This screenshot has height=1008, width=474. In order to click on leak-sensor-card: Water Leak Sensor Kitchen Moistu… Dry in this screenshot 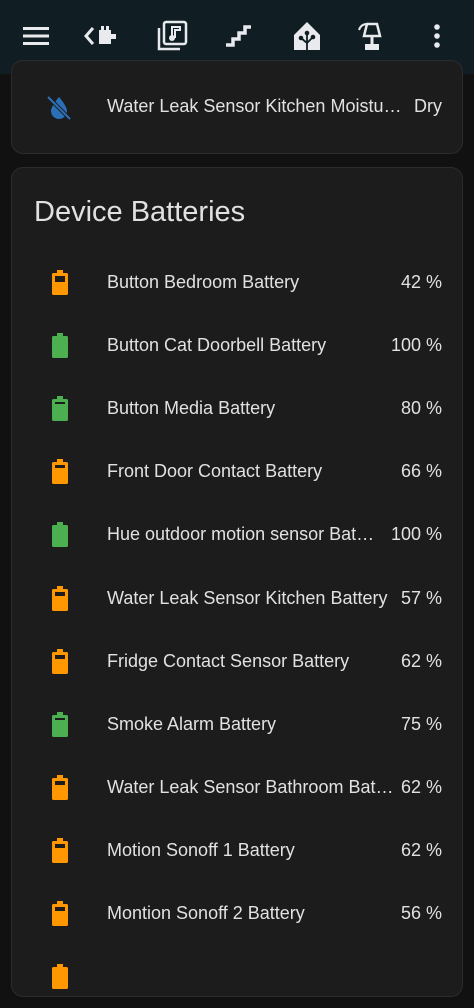, I will do `click(237, 107)`.